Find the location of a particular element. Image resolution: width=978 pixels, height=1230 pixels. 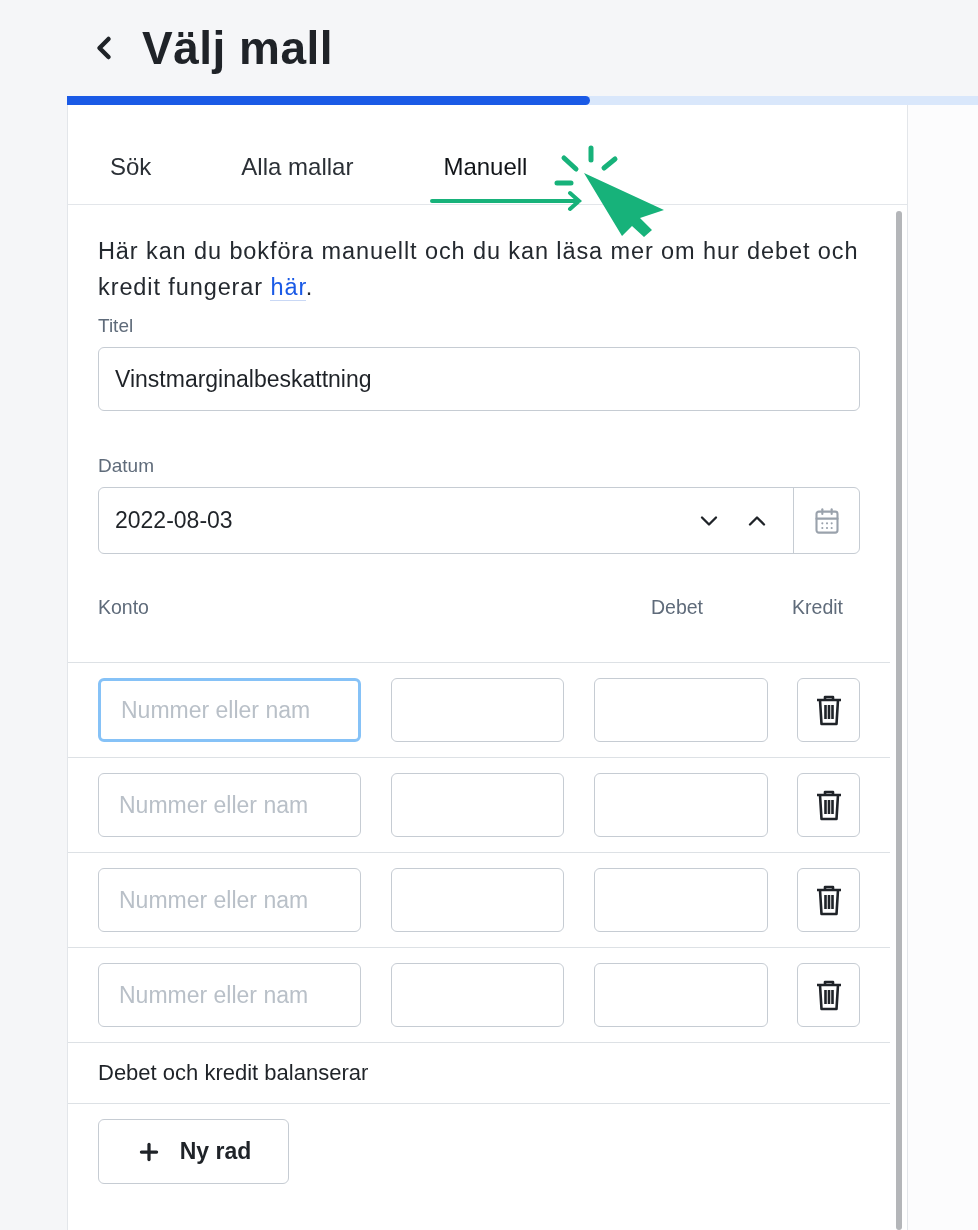

column-header: Debet is located at coordinates (676, 608).